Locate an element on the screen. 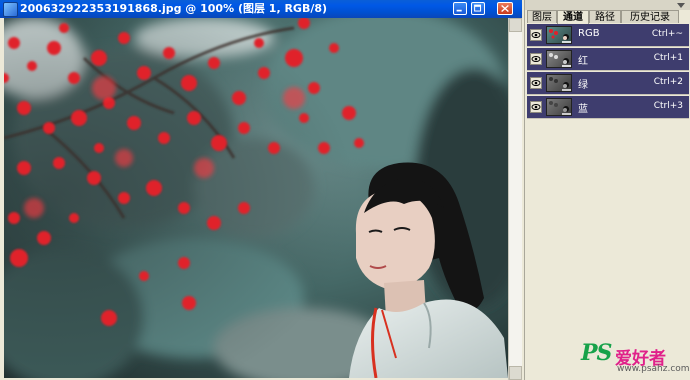 The width and height of the screenshot is (690, 380). close-icon is located at coordinates (505, 8).